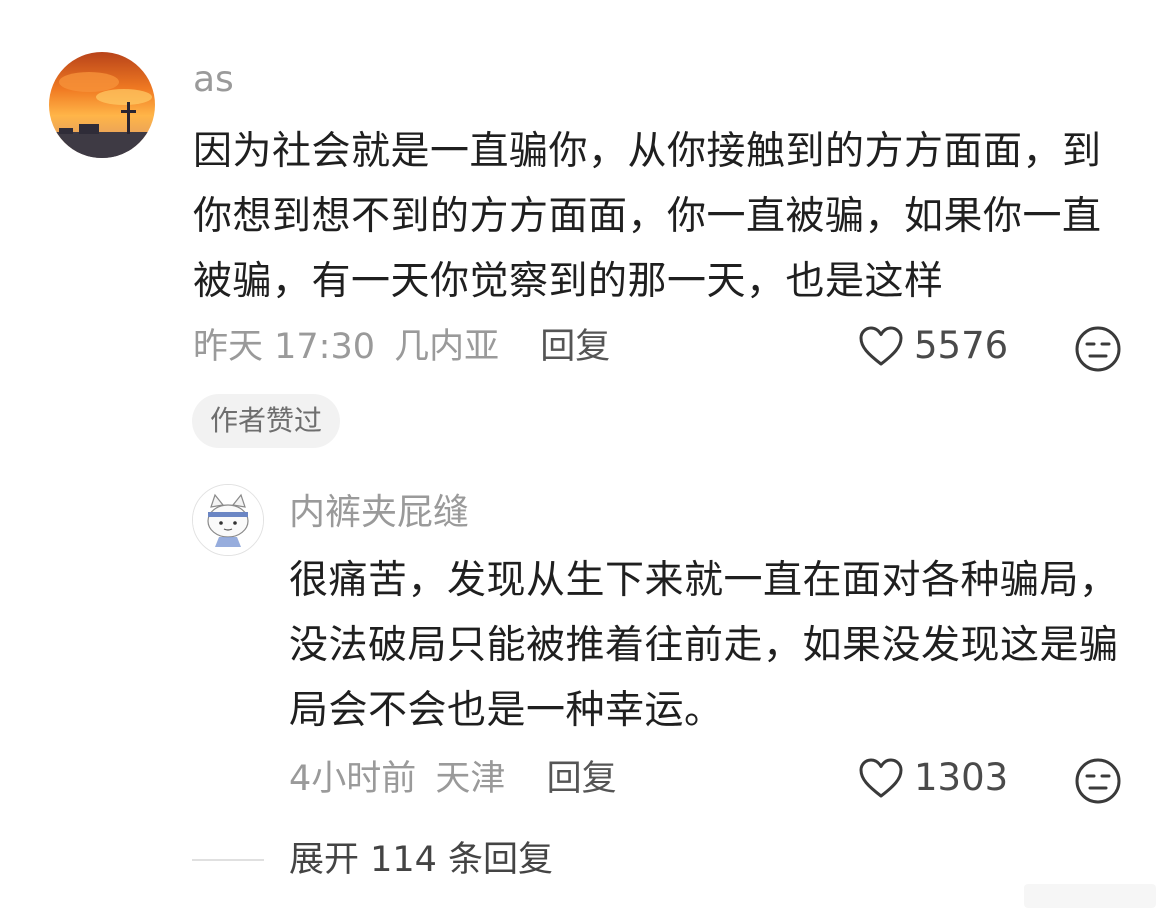  What do you see at coordinates (228, 520) in the screenshot?
I see `reply-avatar` at bounding box center [228, 520].